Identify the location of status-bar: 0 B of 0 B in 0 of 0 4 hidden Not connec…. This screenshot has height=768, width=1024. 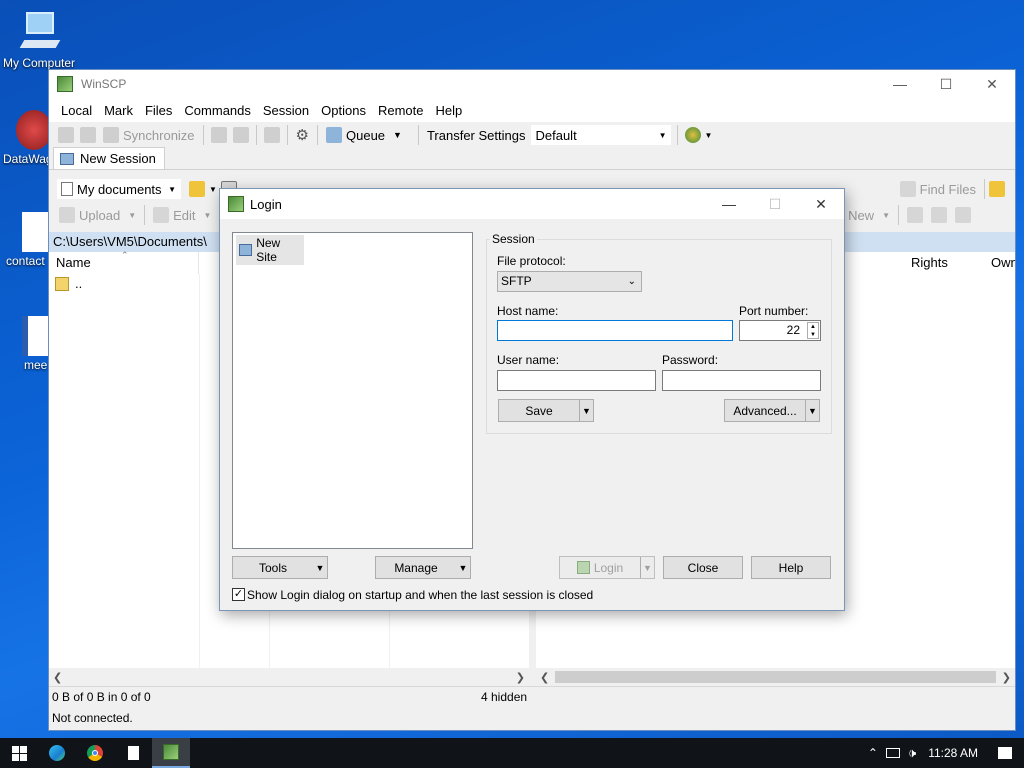
(532, 708).